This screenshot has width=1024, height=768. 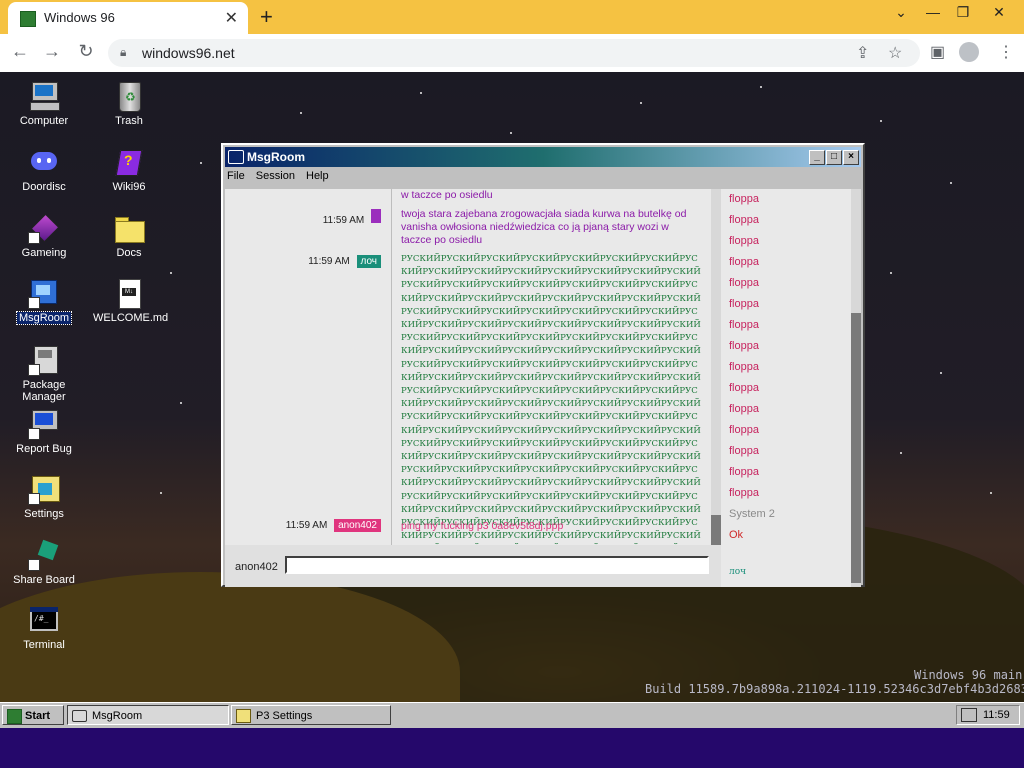 I want to click on url-text: windows96.net, so click(x=188, y=53).